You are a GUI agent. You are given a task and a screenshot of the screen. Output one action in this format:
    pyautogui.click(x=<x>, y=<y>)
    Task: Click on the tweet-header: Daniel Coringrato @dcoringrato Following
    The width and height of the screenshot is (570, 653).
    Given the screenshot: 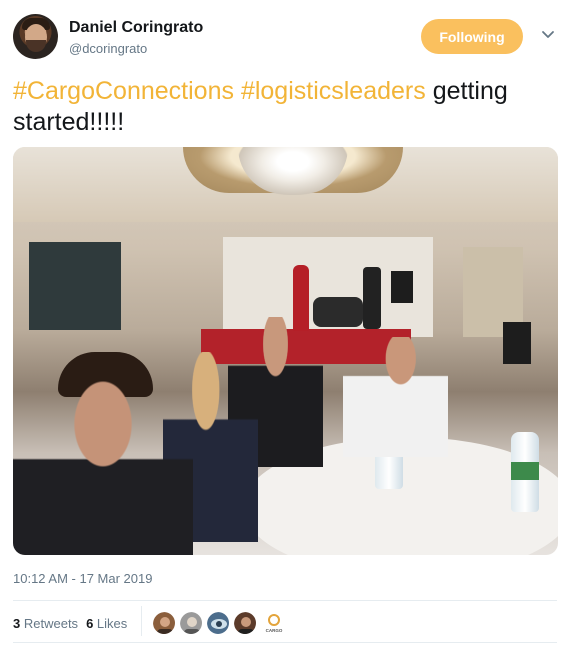 What is the action you would take?
    pyautogui.click(x=285, y=40)
    